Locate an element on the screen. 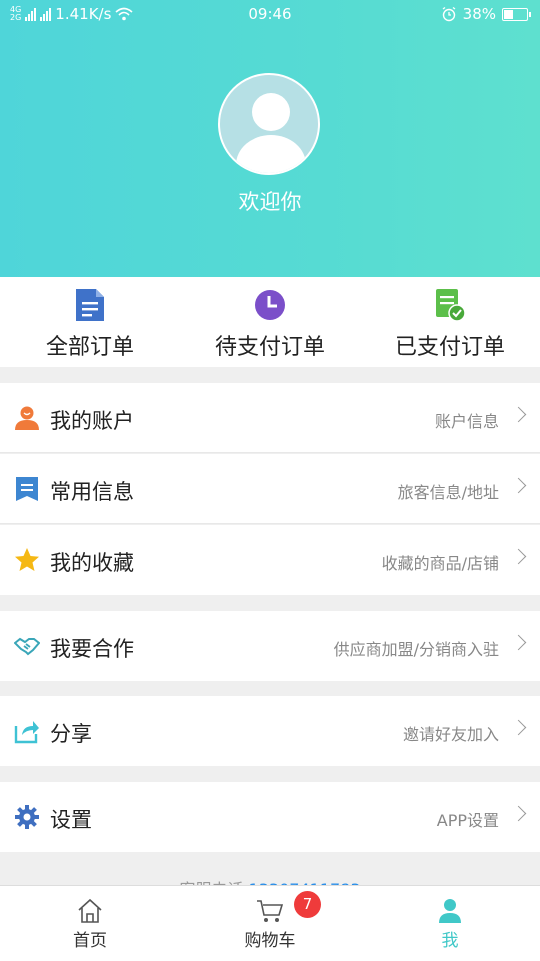 The width and height of the screenshot is (540, 961). battery-icon is located at coordinates (516, 14).